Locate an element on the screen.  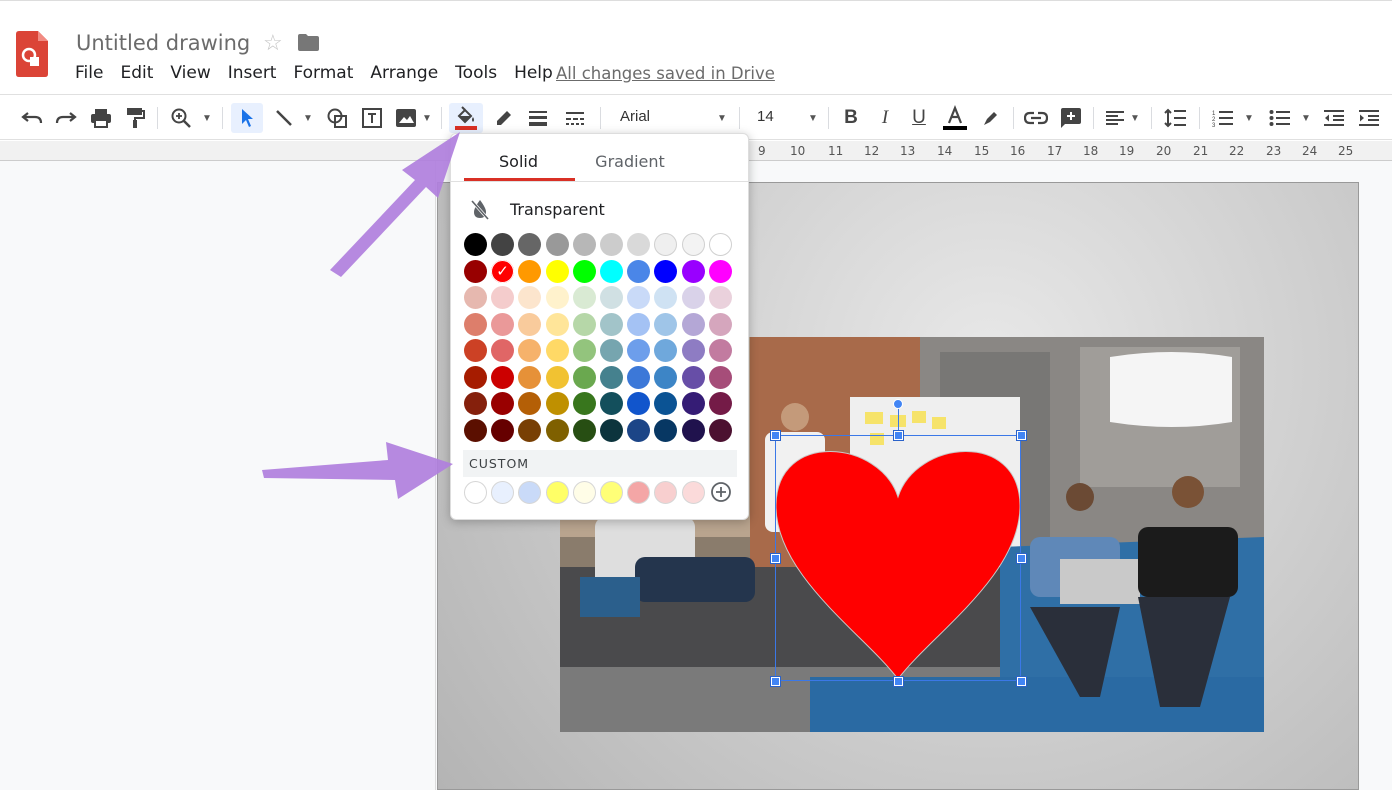
select-tool-icon is located at coordinates (247, 118).